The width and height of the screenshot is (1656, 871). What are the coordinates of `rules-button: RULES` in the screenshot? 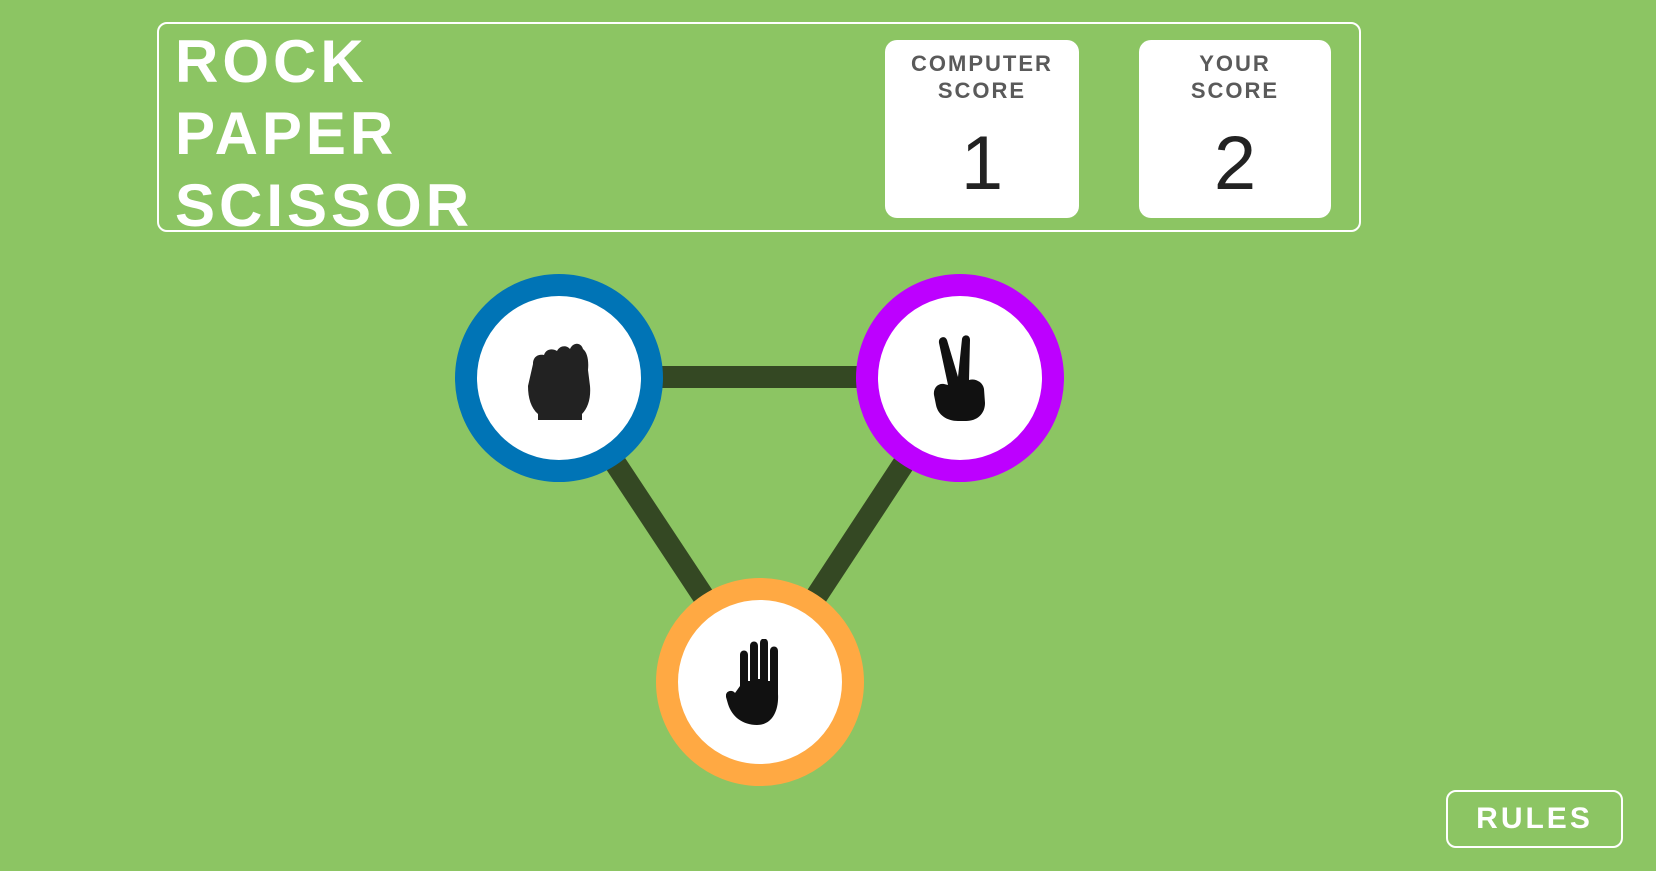 It's located at (1534, 819).